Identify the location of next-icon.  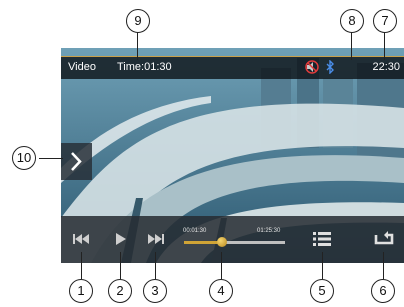
(156, 239).